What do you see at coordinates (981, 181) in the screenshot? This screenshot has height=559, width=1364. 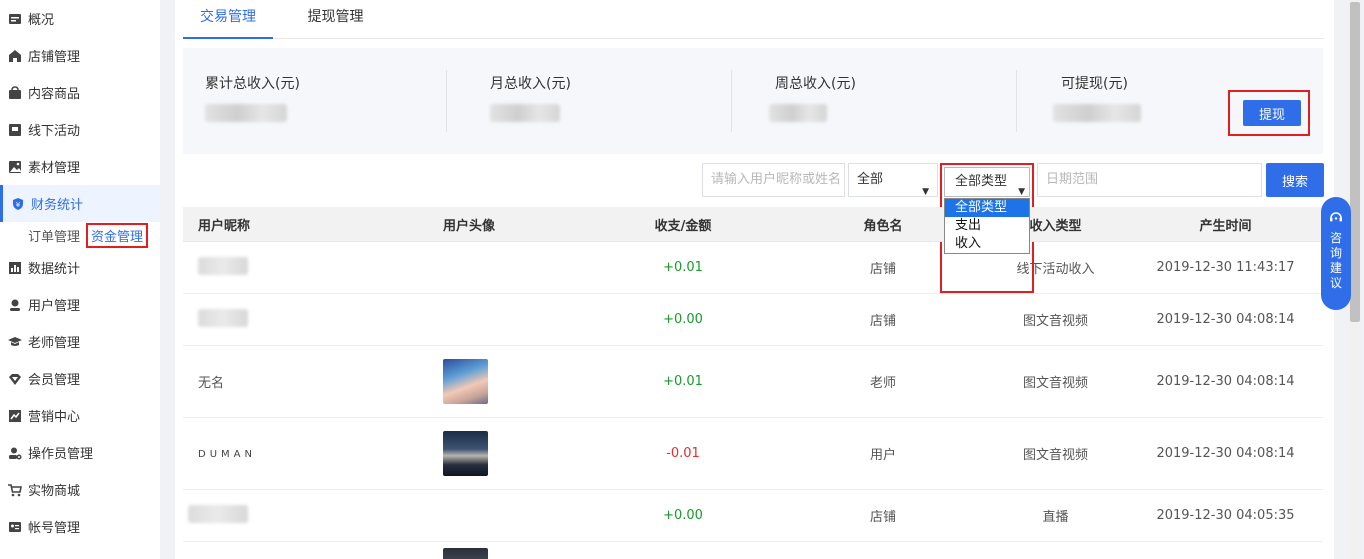 I see `type-select-value: 全部类型` at bounding box center [981, 181].